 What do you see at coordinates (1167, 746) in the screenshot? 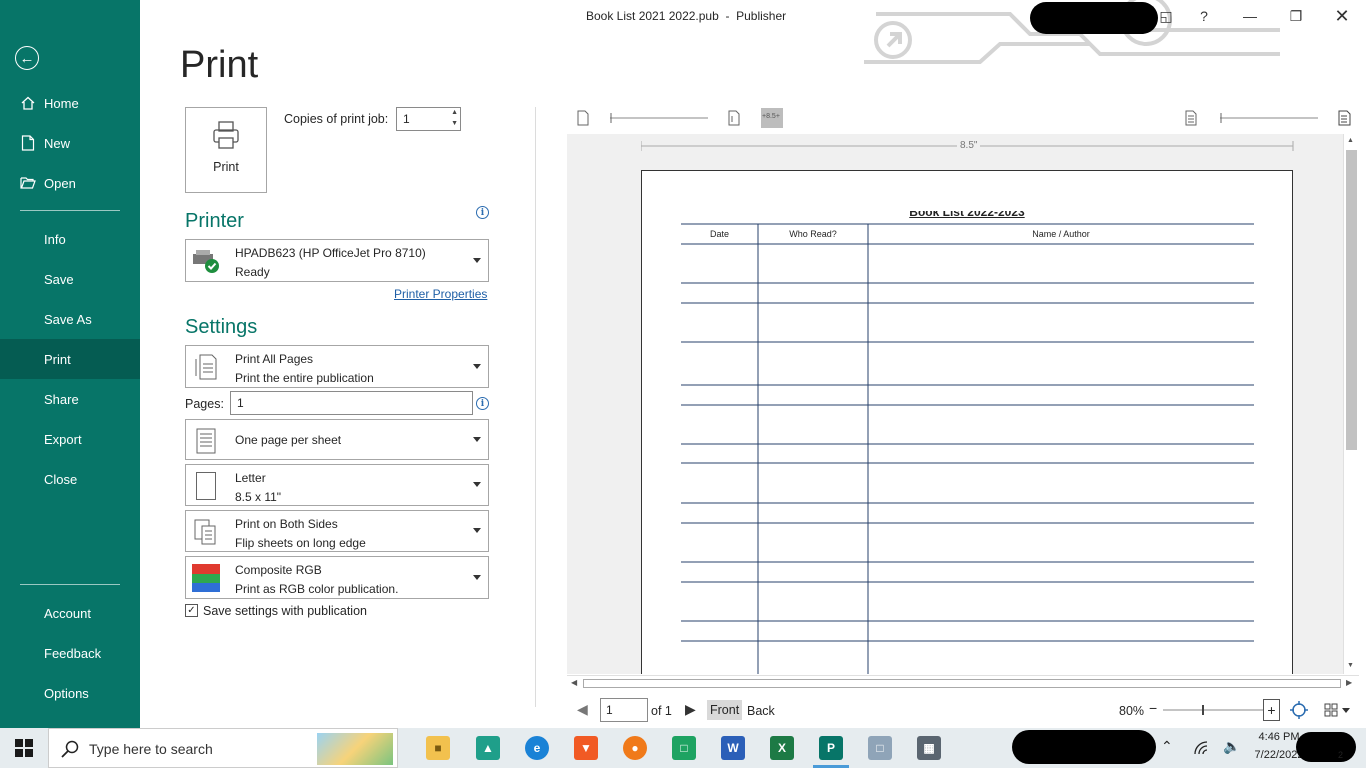
I see `show-hidden-icons-icon: ⌃` at bounding box center [1167, 746].